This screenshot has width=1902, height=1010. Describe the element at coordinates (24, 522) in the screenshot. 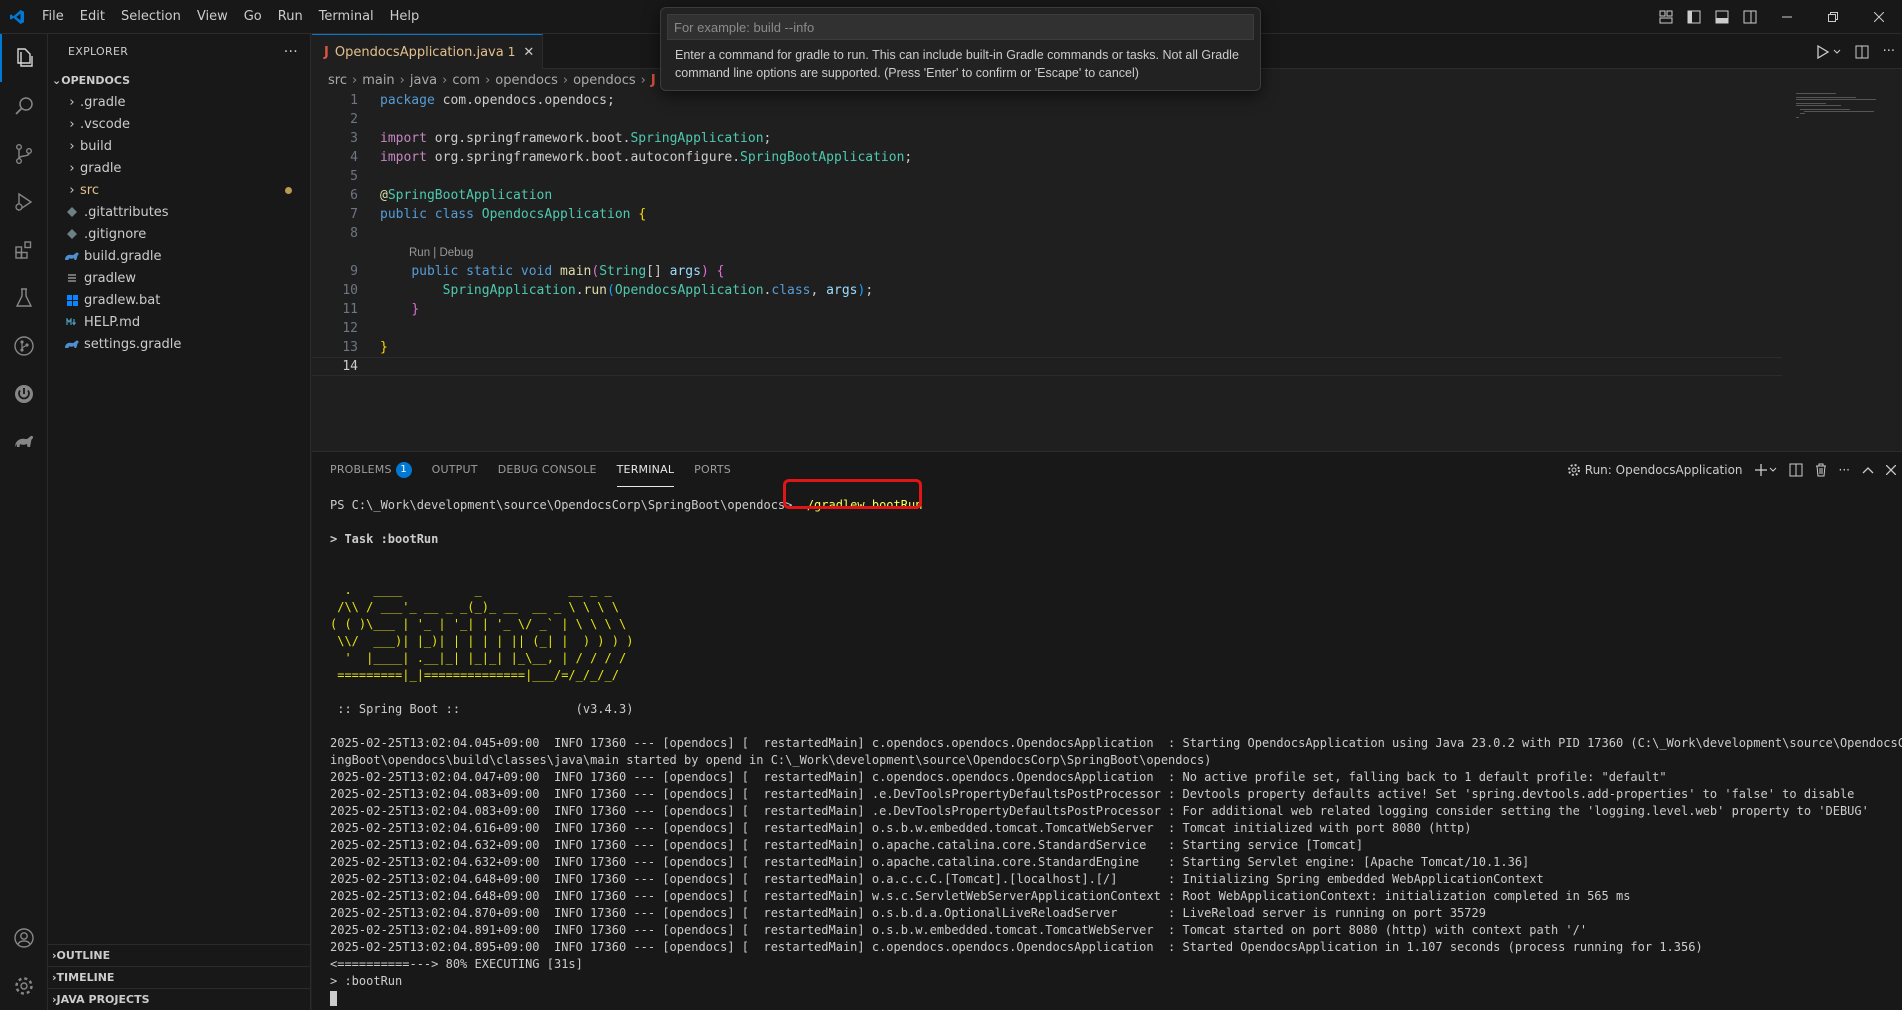

I see `activity-bar` at that location.